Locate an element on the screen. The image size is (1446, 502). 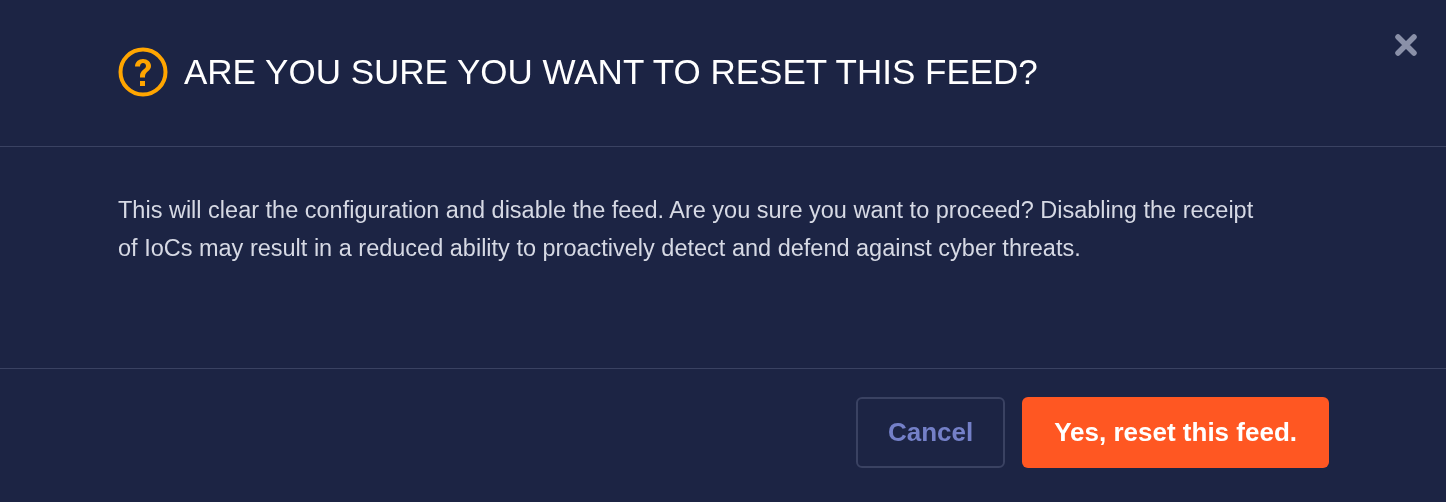
confirm-button: Yes, reset this feed. is located at coordinates (1175, 432).